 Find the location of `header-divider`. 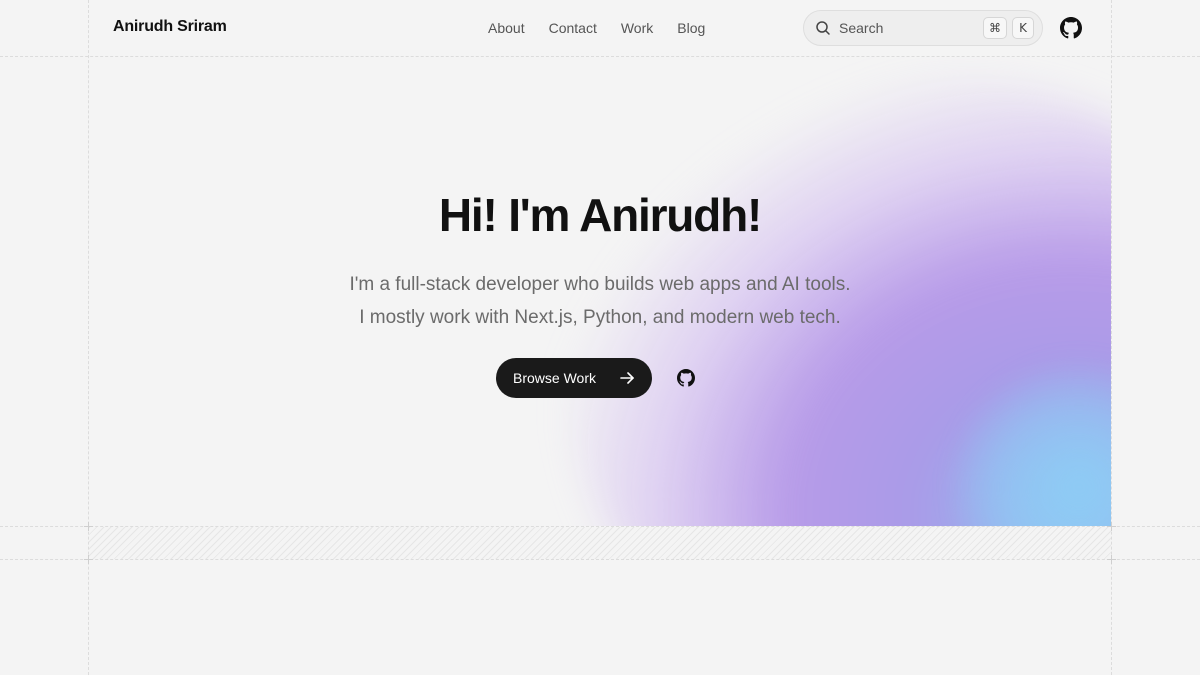

header-divider is located at coordinates (600, 56).